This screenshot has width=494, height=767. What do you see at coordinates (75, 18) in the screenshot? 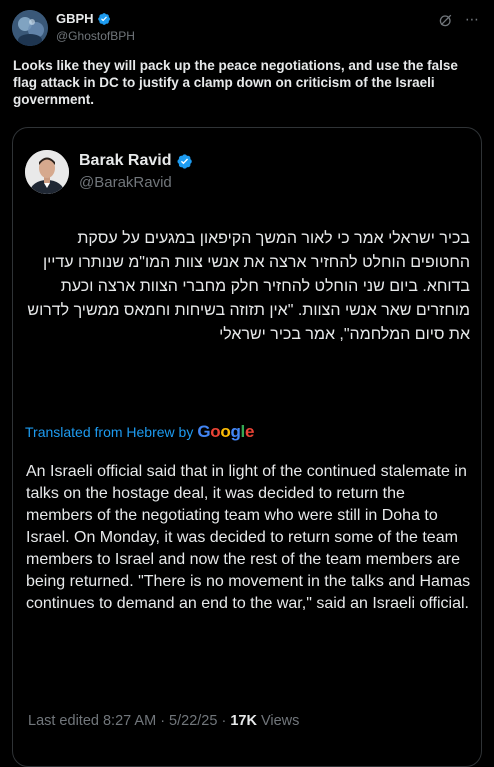
I see `display-name: GBPH` at bounding box center [75, 18].